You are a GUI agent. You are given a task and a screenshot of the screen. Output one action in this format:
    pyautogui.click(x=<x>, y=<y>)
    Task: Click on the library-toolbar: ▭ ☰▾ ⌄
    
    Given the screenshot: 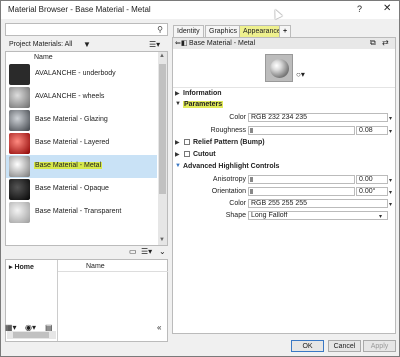 What is the action you would take?
    pyautogui.click(x=86, y=252)
    